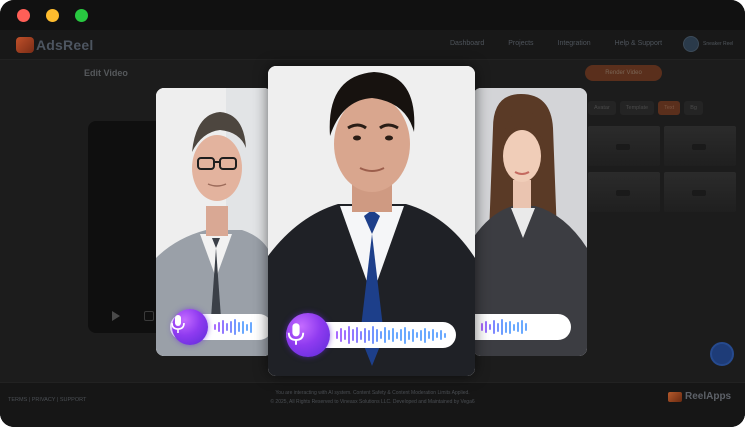 Image resolution: width=745 pixels, height=427 pixels. Describe the element at coordinates (693, 108) in the screenshot. I see `tab-bg: Bg` at that location.